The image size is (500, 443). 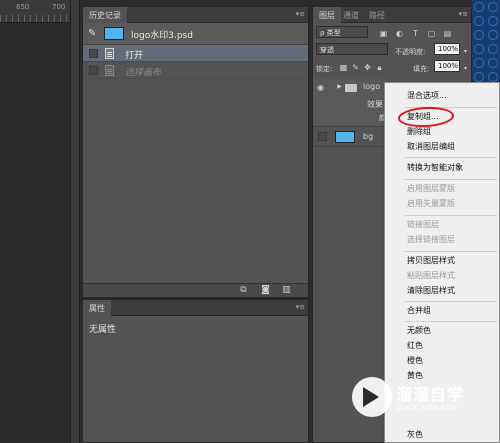 What do you see at coordinates (265, 290) in the screenshot?
I see `camera-icon: ◙` at bounding box center [265, 290].